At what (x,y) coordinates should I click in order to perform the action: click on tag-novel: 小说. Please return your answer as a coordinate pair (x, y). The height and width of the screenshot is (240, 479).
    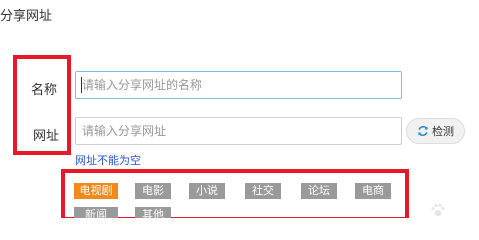
    Looking at the image, I should click on (207, 191).